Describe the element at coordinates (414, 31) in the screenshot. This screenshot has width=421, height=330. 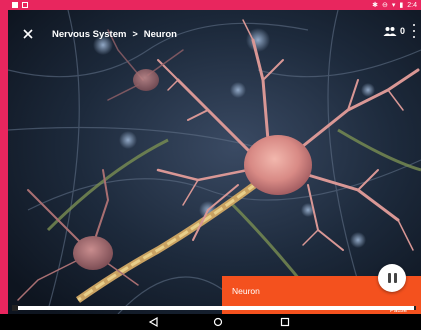
I see `more-options-icon` at that location.